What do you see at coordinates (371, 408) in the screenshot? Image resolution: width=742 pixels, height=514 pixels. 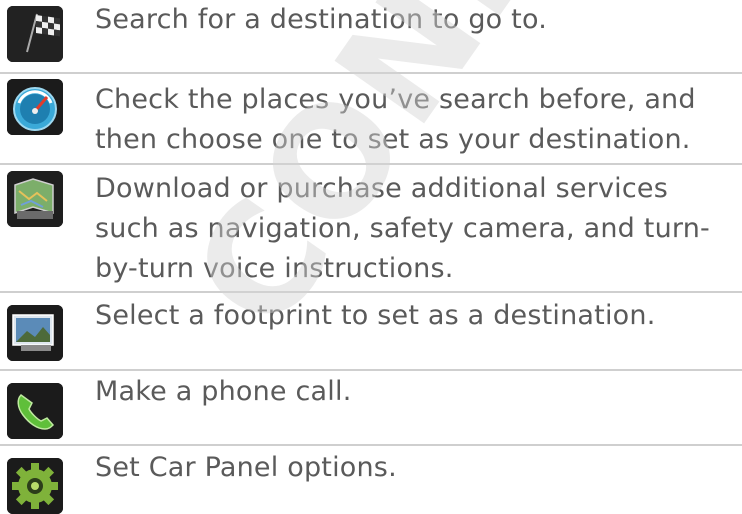 I see `list-item: Make a phone call.` at bounding box center [371, 408].